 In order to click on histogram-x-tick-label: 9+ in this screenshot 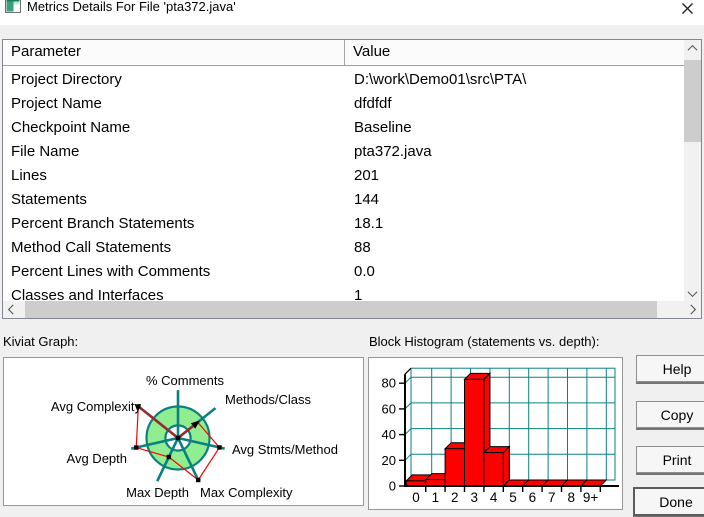, I will do `click(591, 497)`.